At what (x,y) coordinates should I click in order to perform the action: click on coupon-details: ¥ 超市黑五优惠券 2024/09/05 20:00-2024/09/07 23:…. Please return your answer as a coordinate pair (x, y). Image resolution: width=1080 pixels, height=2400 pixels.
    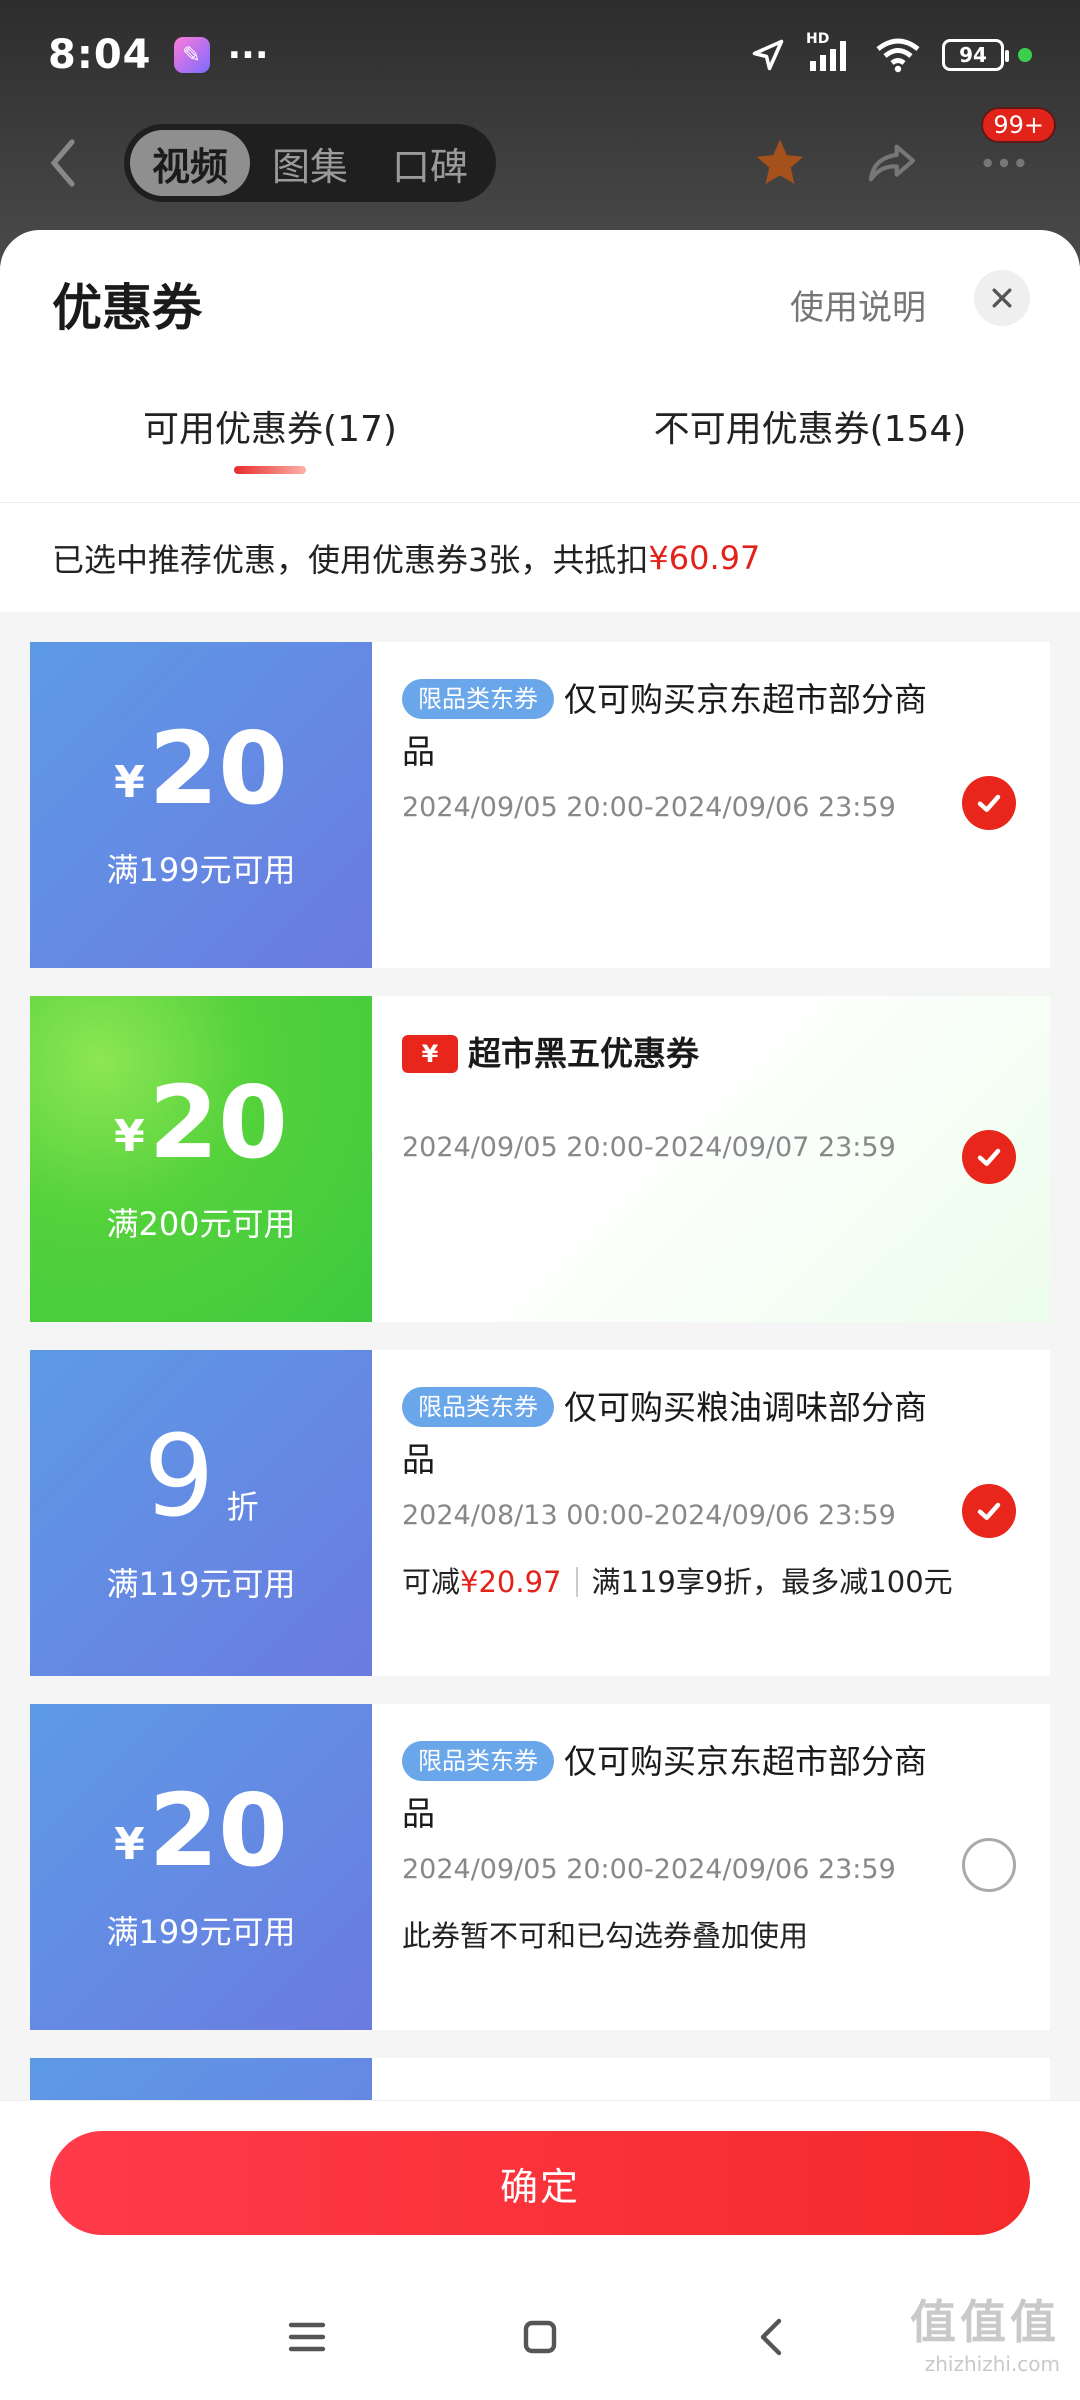
    Looking at the image, I should click on (711, 1159).